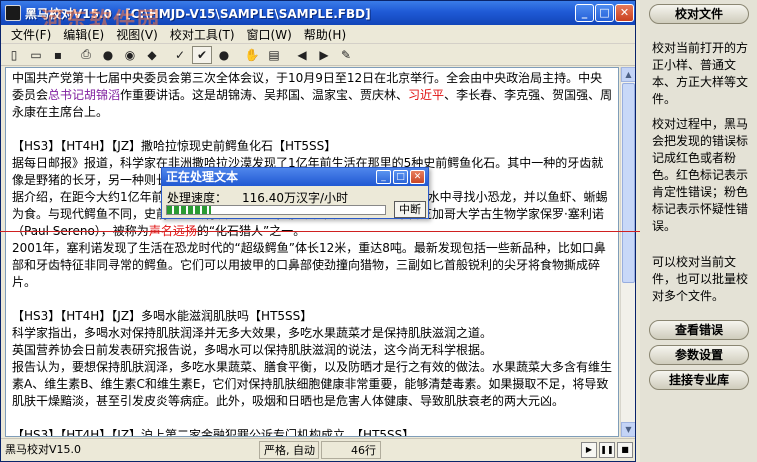  What do you see at coordinates (628, 429) in the screenshot?
I see `scroll-down-icon: ▼` at bounding box center [628, 429].